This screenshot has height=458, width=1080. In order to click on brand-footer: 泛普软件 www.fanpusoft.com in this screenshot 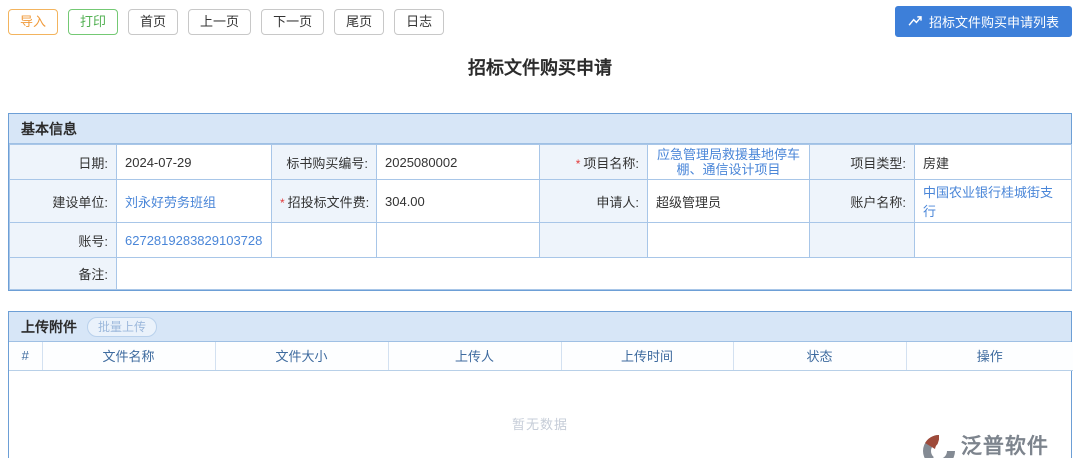, I will do `click(993, 445)`.